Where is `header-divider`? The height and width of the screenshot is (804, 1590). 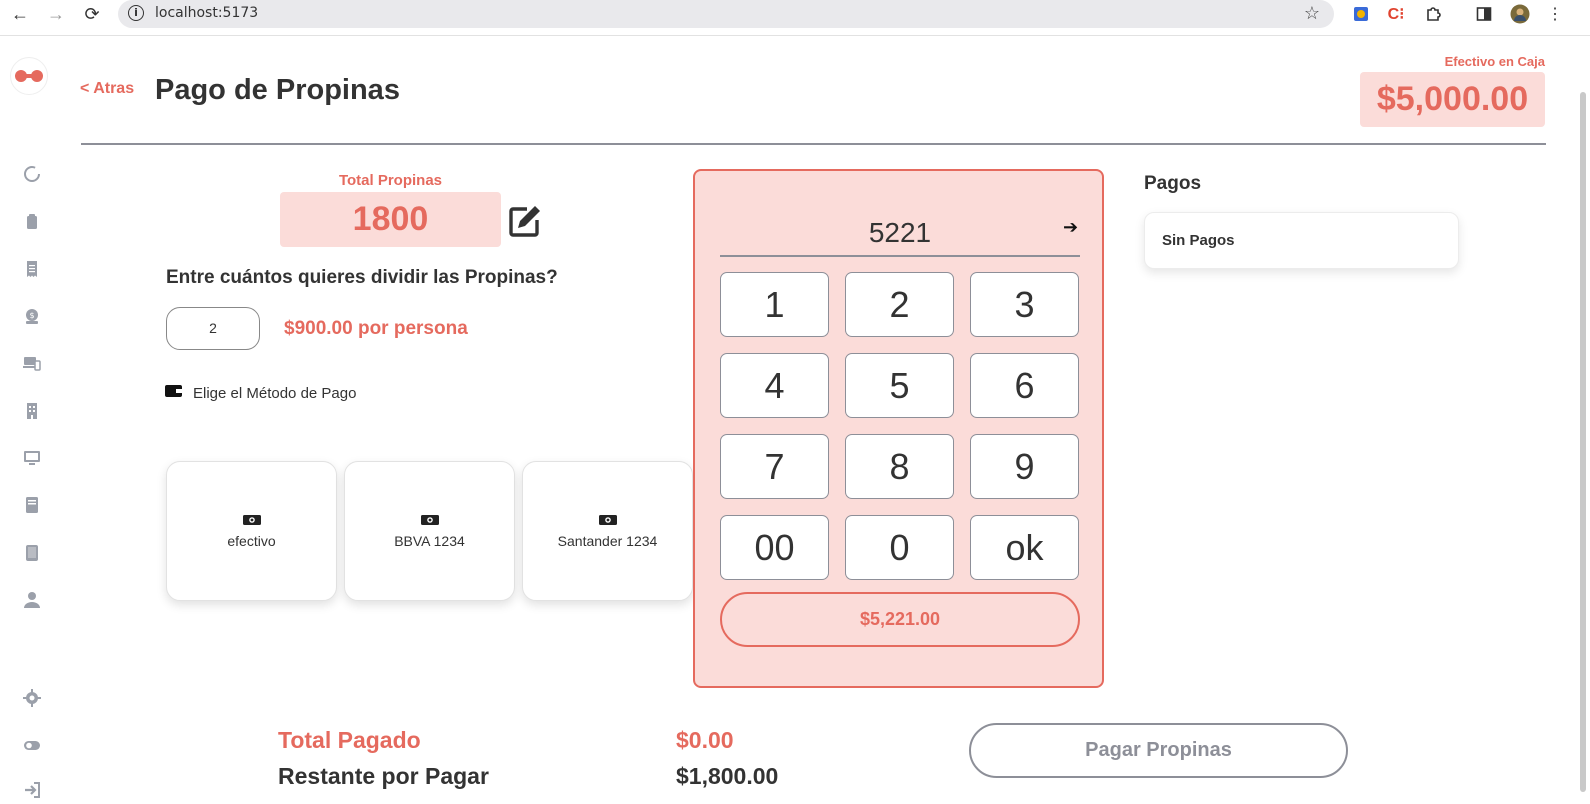 header-divider is located at coordinates (813, 144).